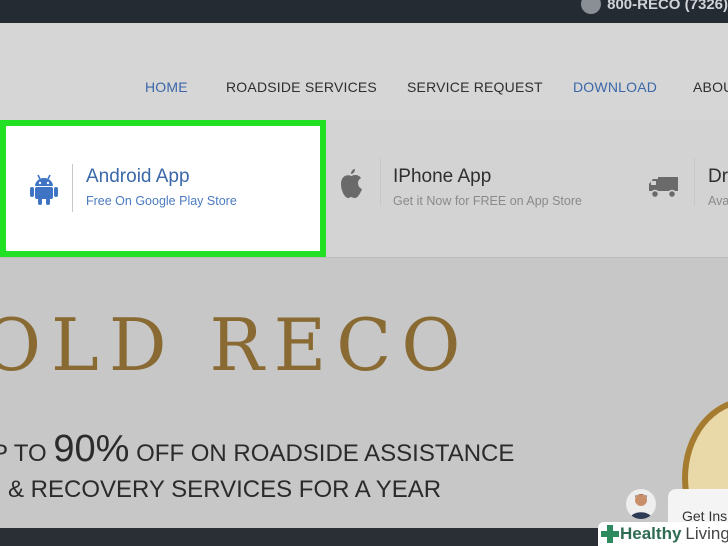 This screenshot has width=728, height=546. I want to click on person-icon, so click(641, 506).